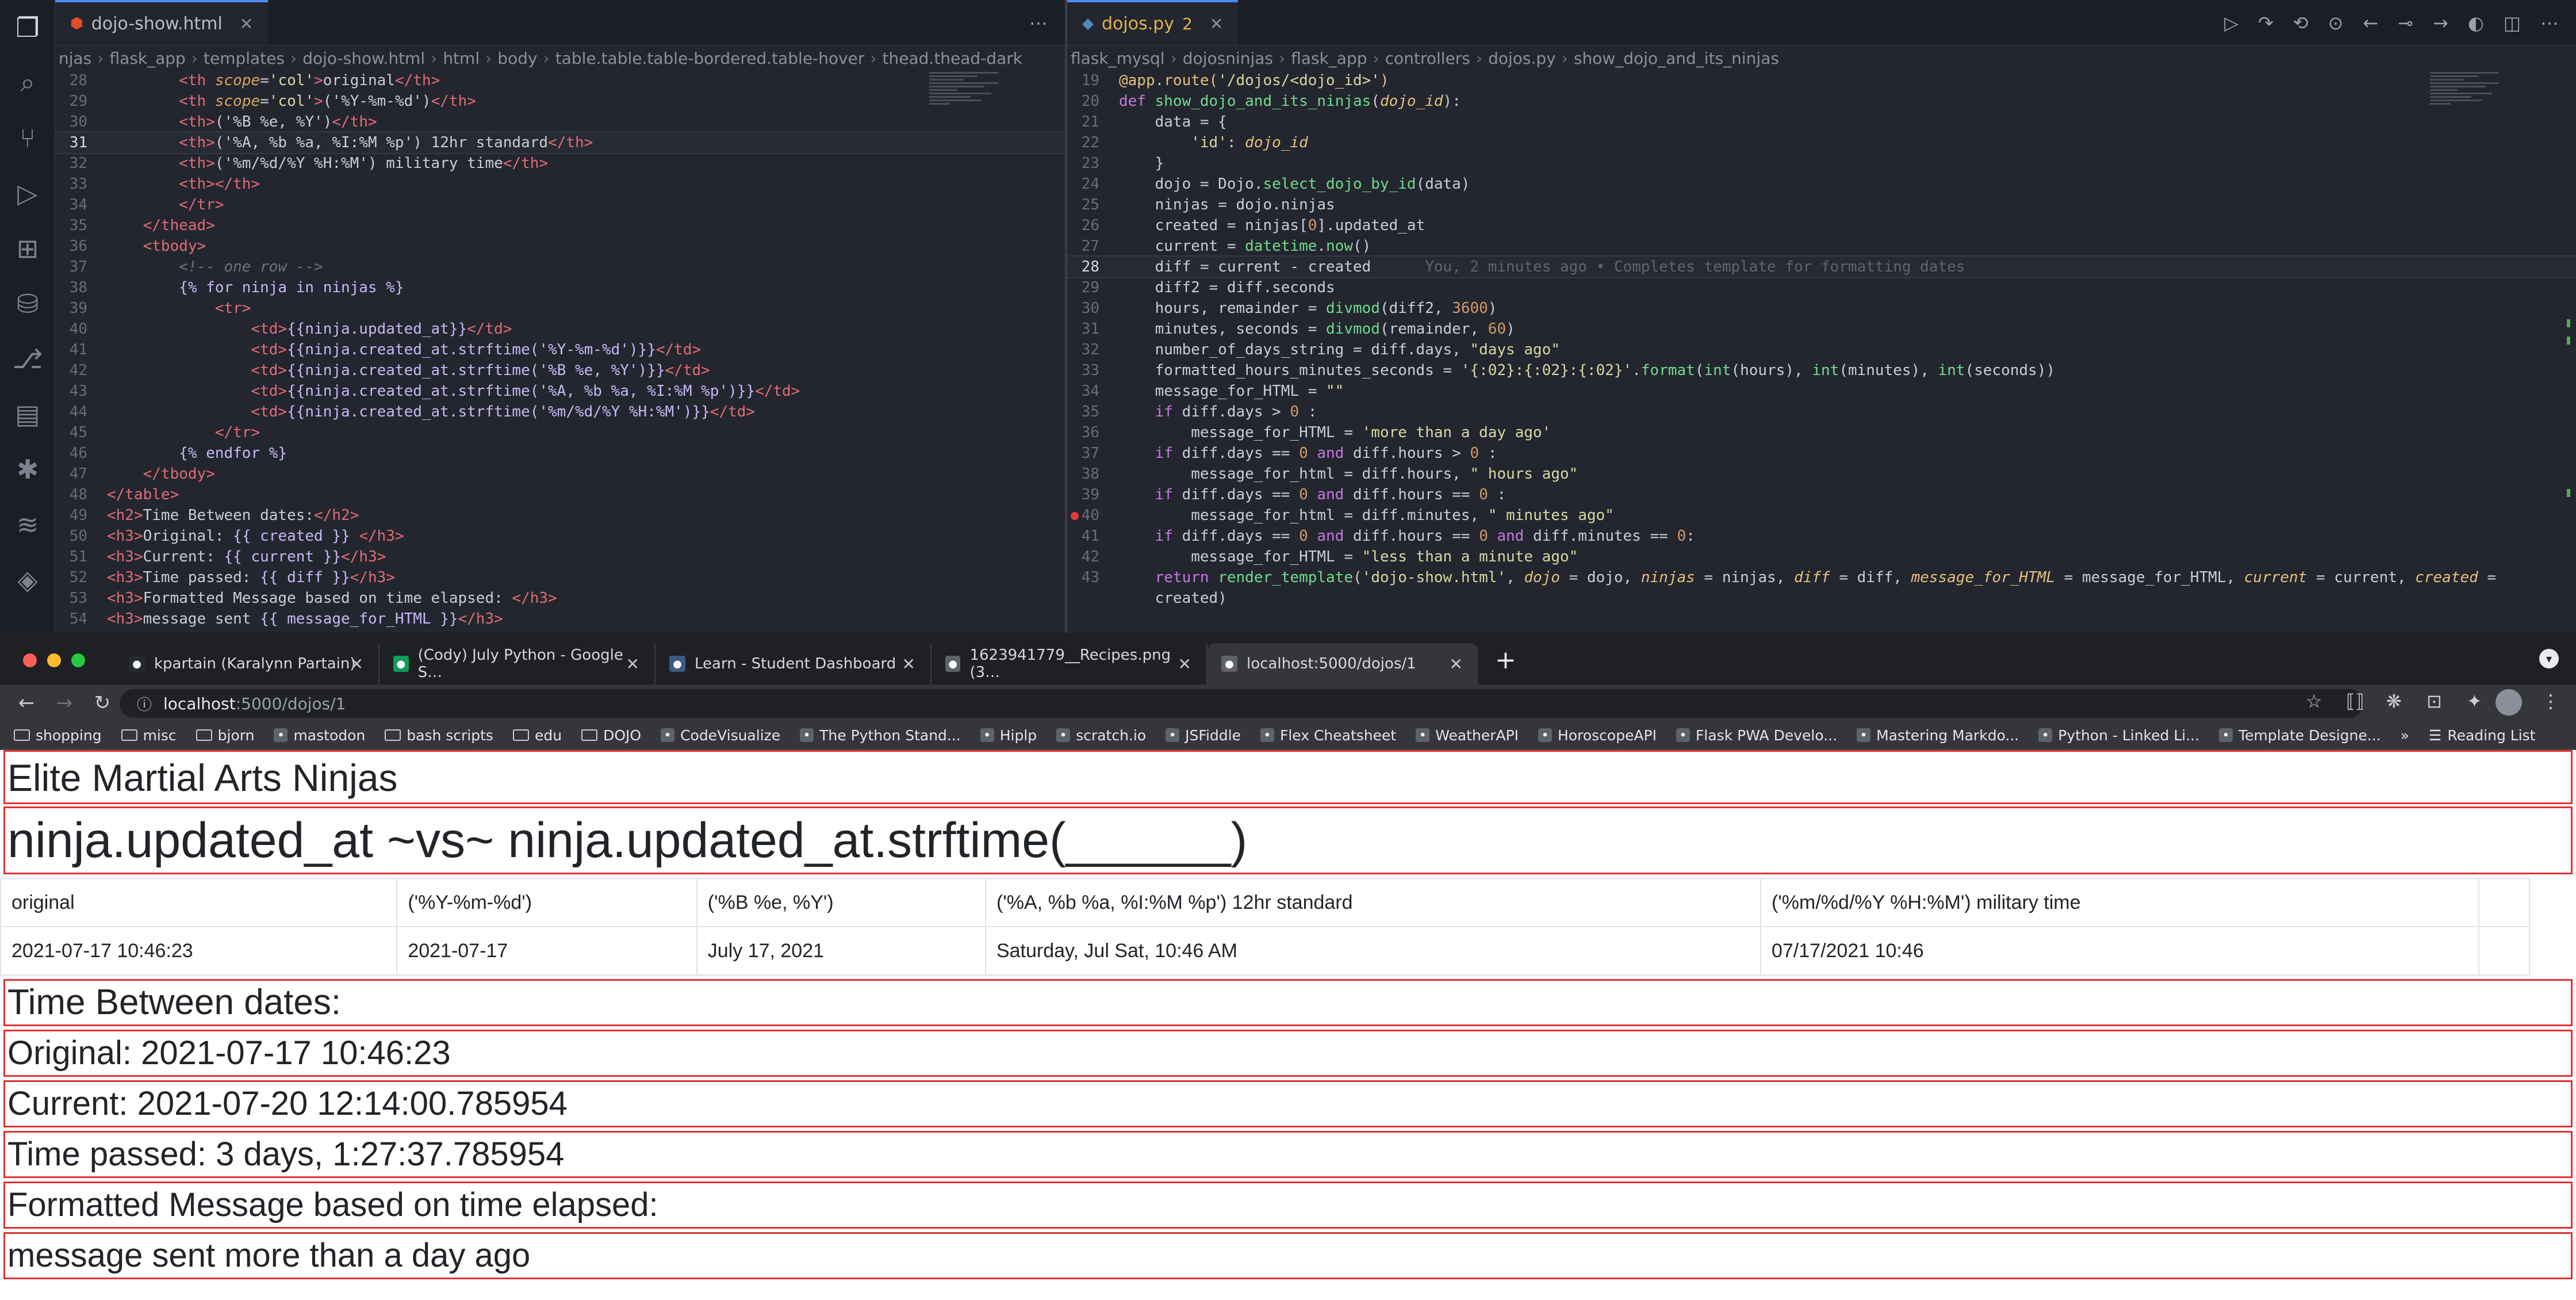 The image size is (2576, 1300). What do you see at coordinates (560, 577) in the screenshot?
I see `code-line: 52 <h3>Time passed: {{ diff }}</h3>` at bounding box center [560, 577].